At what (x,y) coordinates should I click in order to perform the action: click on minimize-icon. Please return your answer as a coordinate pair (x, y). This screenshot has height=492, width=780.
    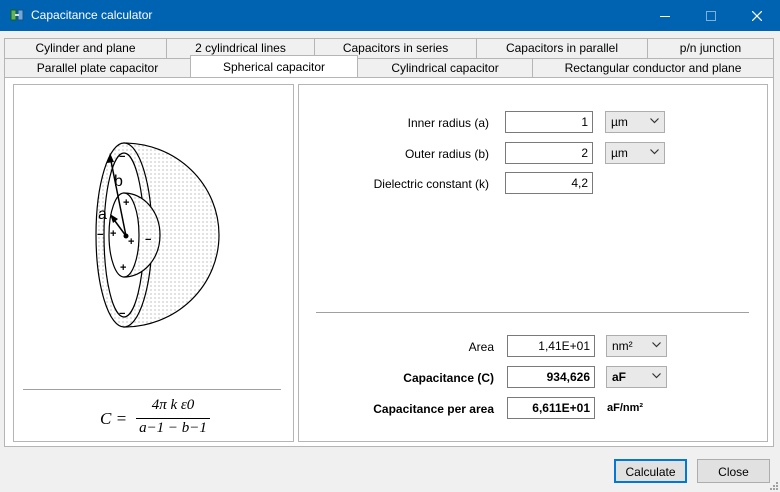
    Looking at the image, I should click on (665, 16).